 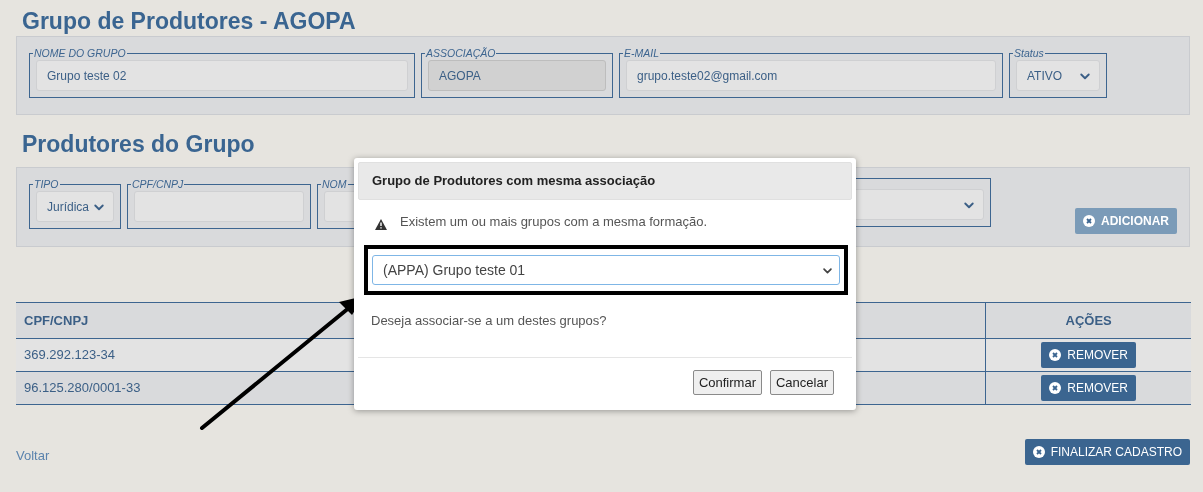 I want to click on field-label: ASSOCIAÇÃO, so click(x=461, y=53).